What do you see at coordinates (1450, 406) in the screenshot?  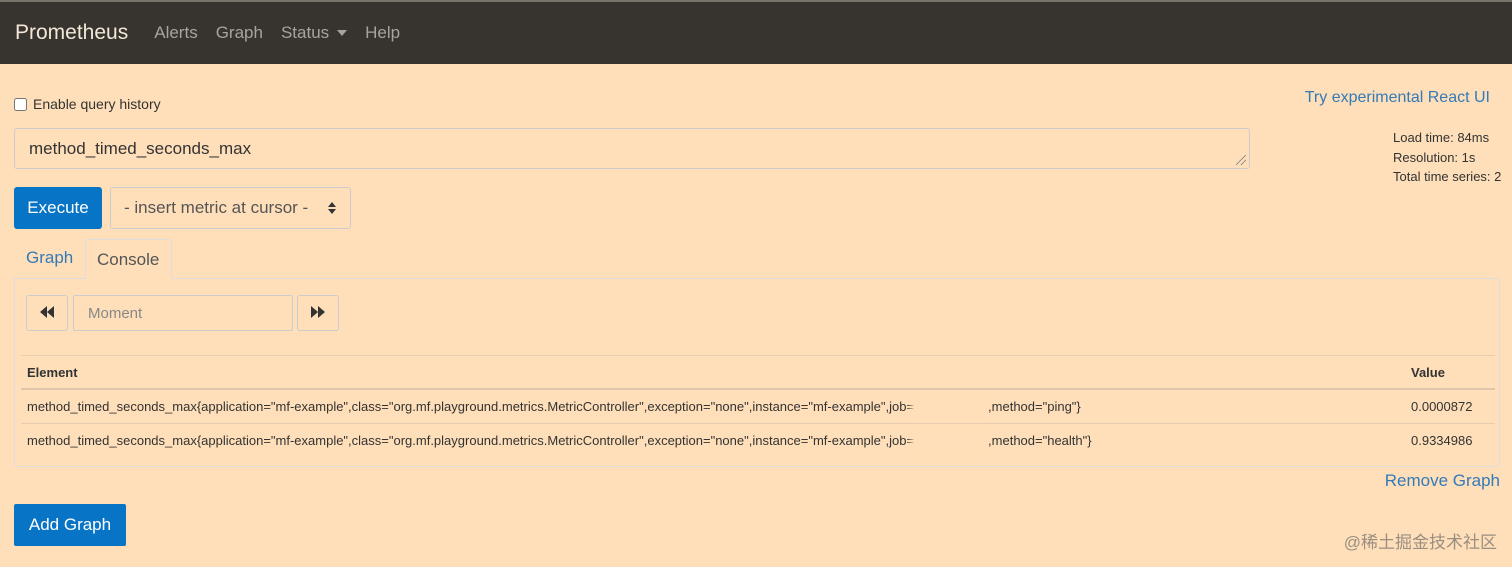 I see `value-cell: 0.0000872` at bounding box center [1450, 406].